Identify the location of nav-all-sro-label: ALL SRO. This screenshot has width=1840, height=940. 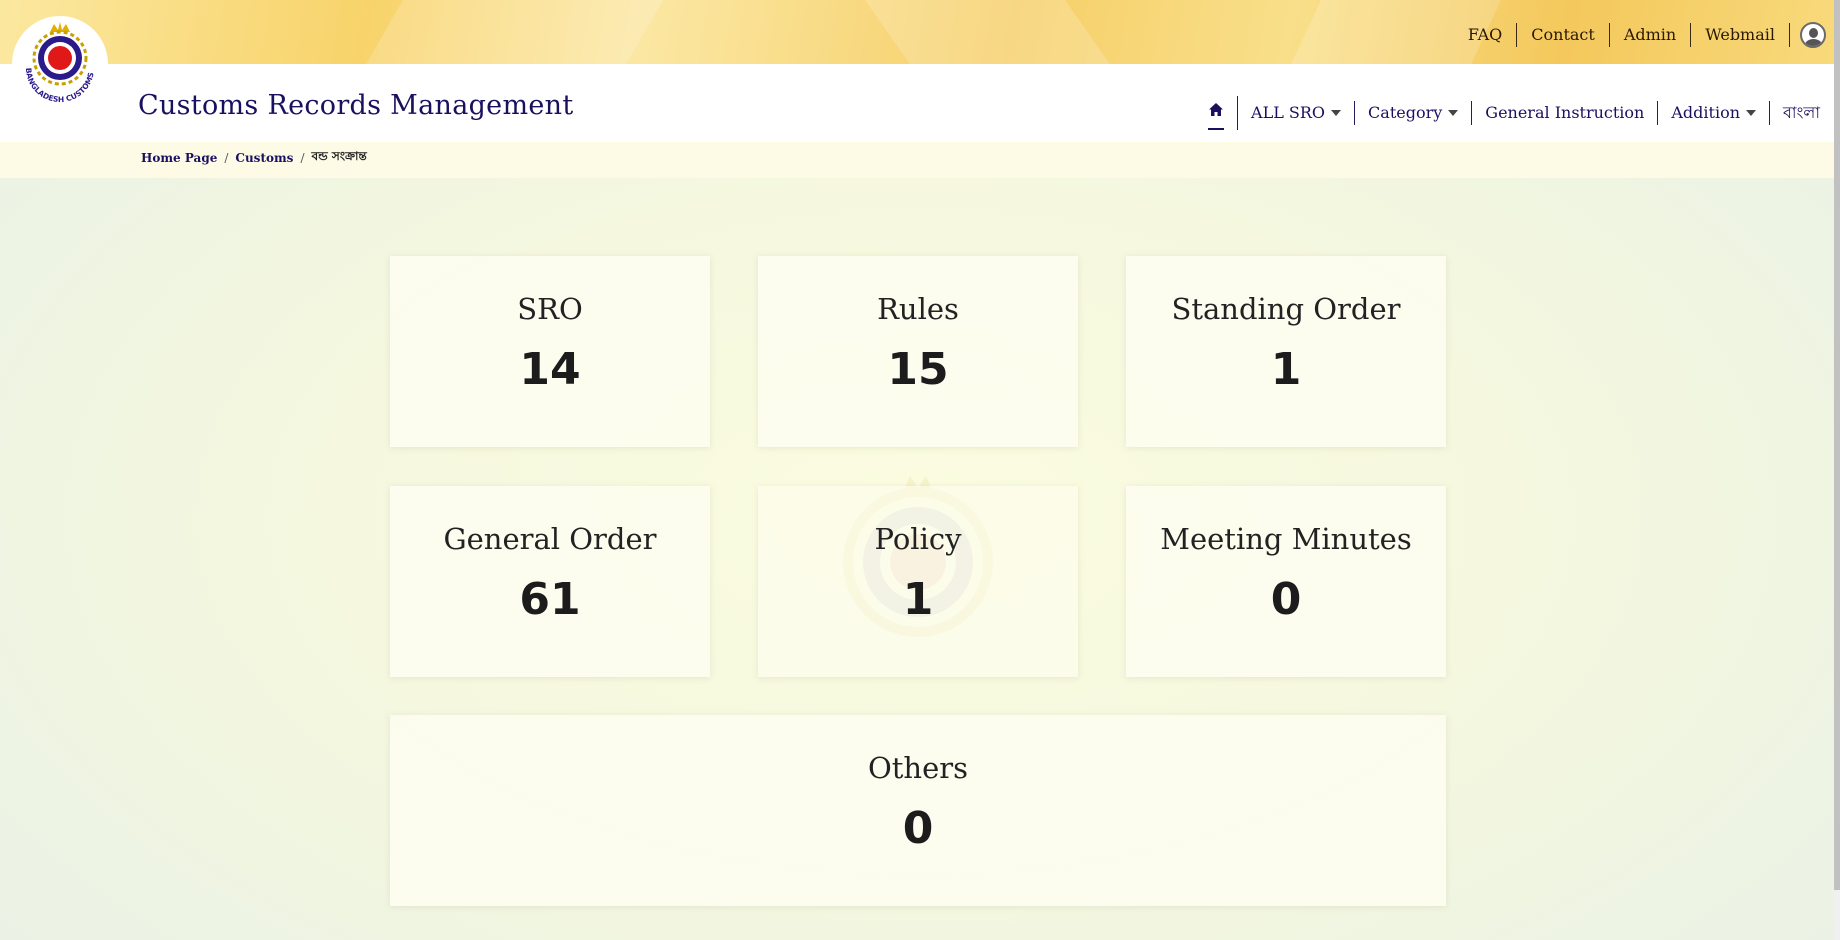
(1288, 112).